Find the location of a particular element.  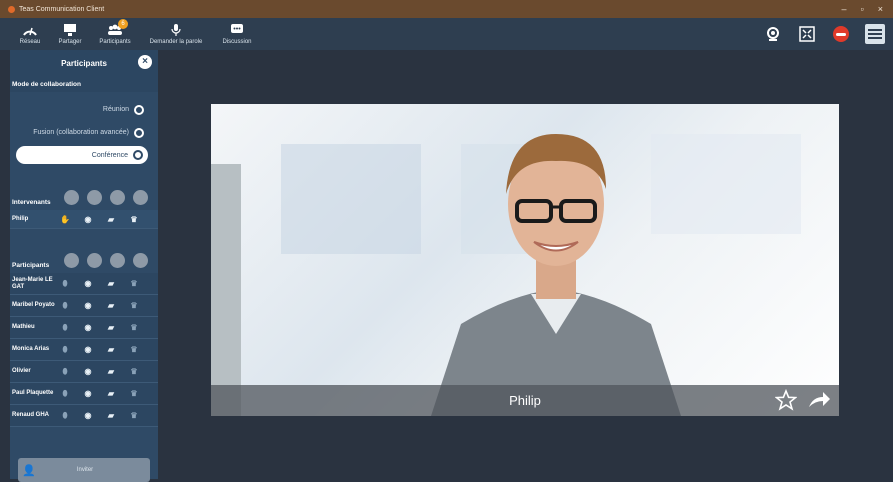

chat-button: Discussion is located at coordinates (237, 34).